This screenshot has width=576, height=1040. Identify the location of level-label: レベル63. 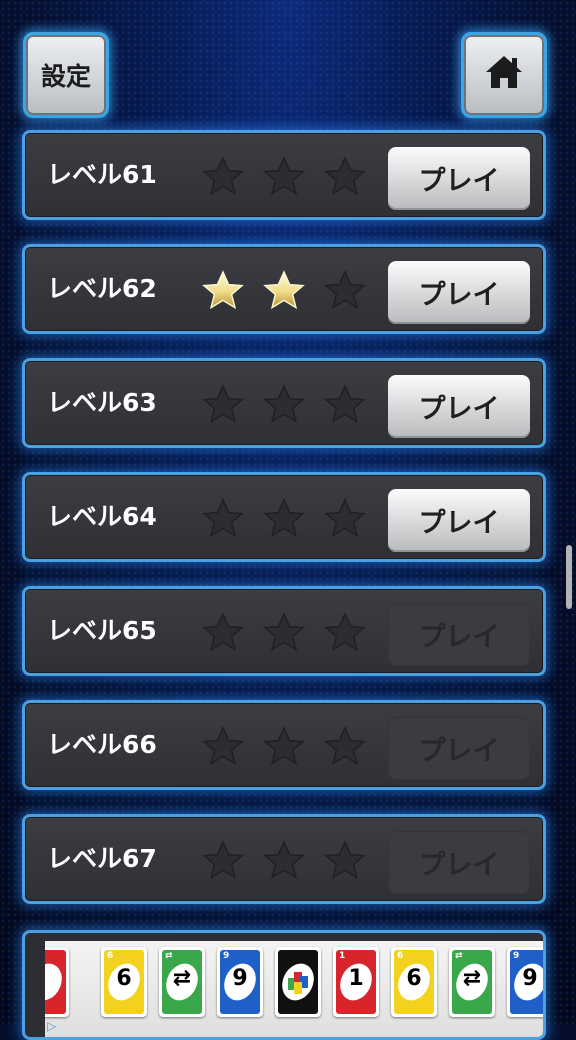
(102, 402).